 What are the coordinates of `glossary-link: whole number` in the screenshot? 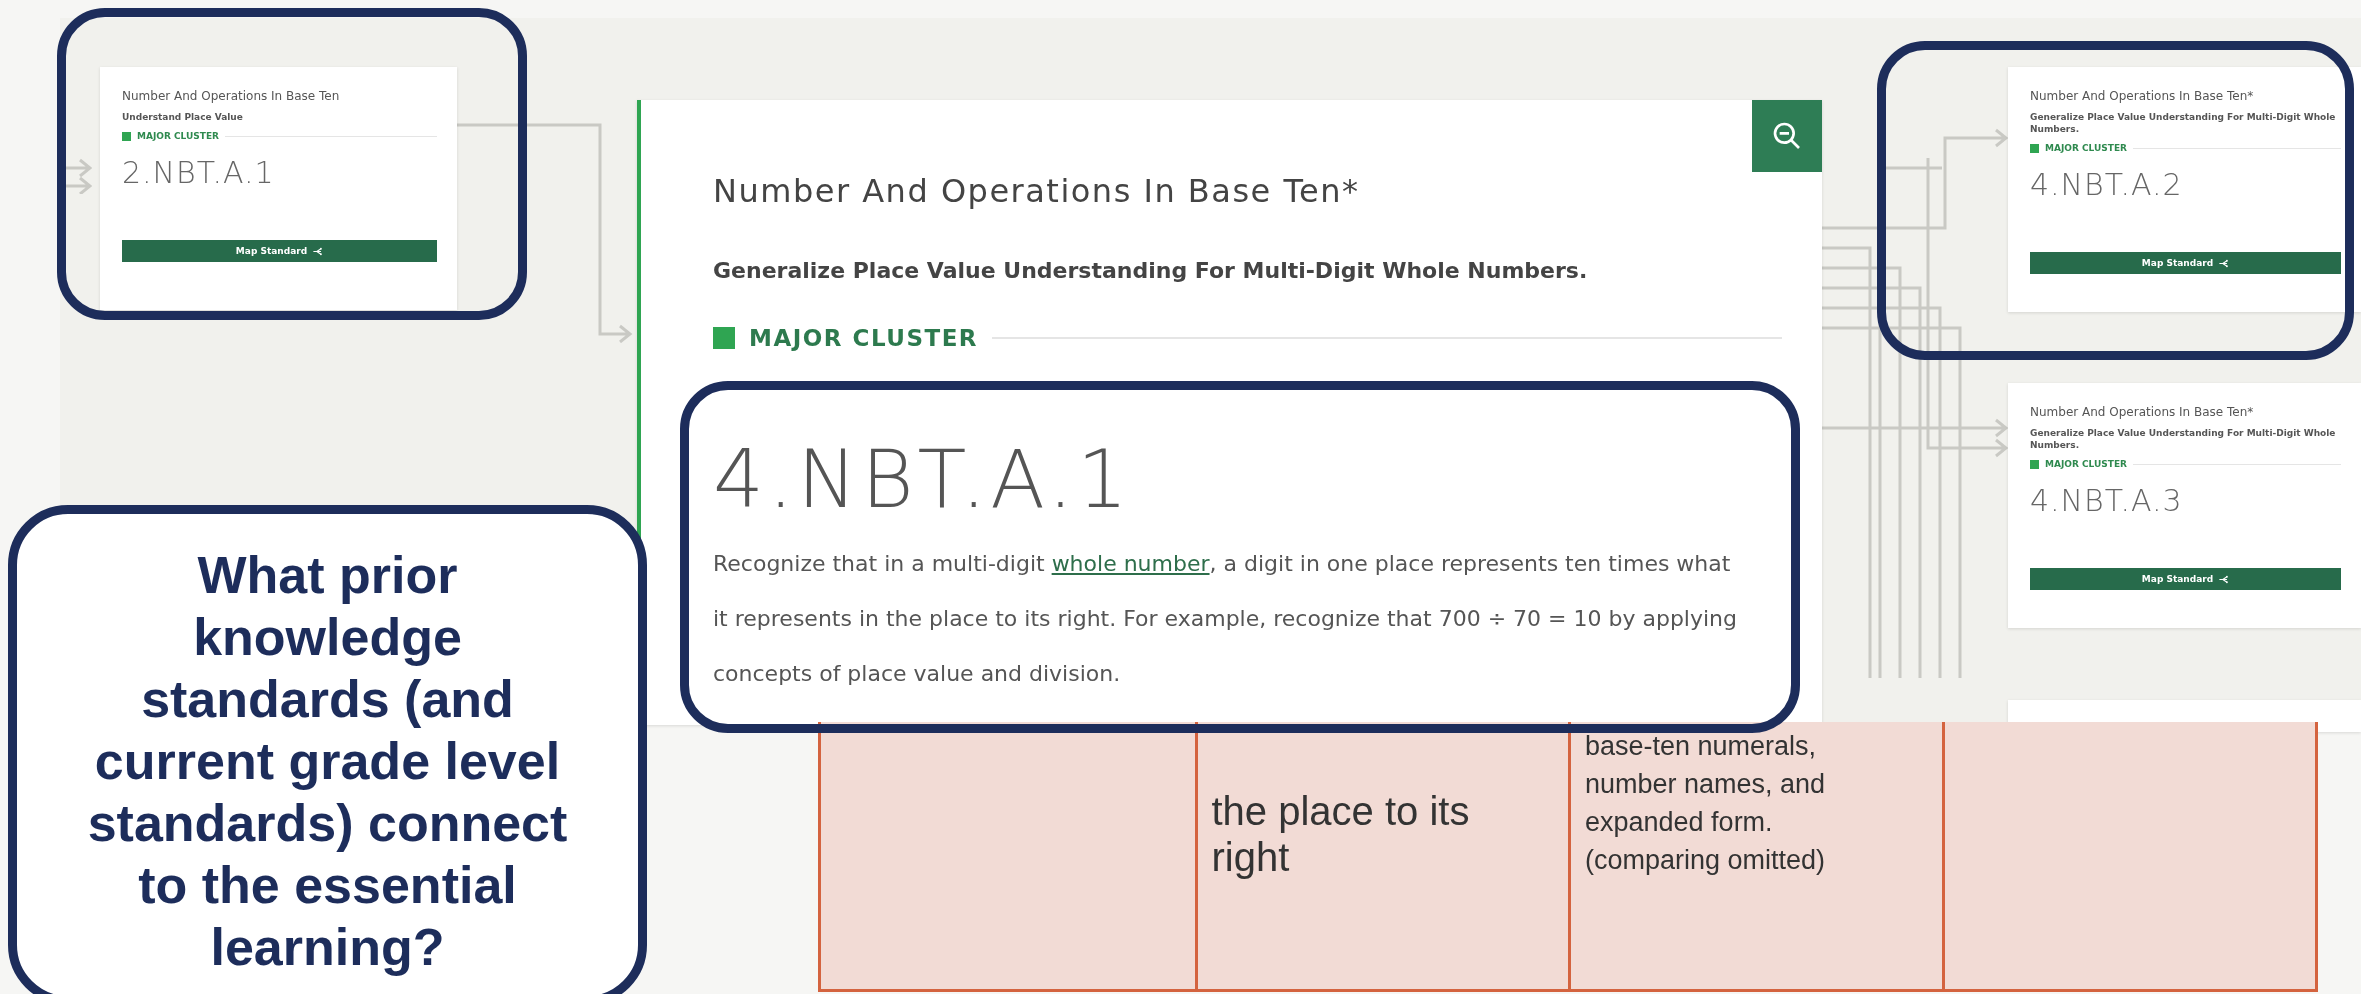 It's located at (1130, 563).